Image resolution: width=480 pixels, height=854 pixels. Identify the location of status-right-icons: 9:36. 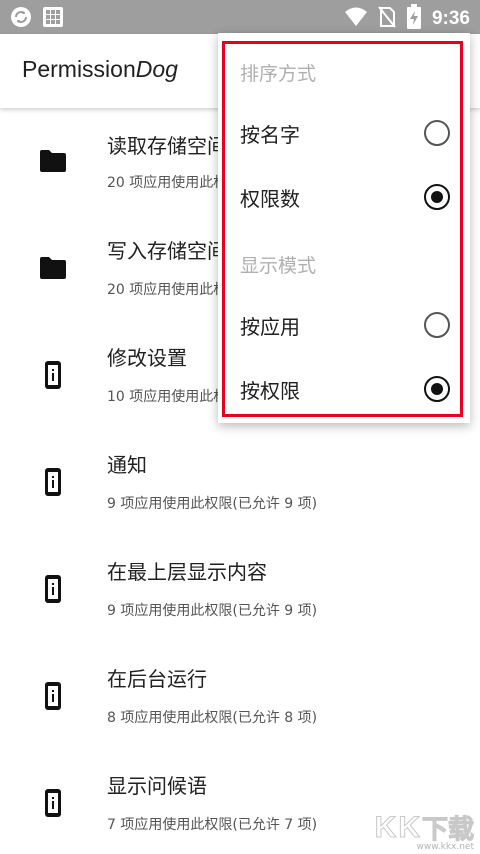
(407, 19).